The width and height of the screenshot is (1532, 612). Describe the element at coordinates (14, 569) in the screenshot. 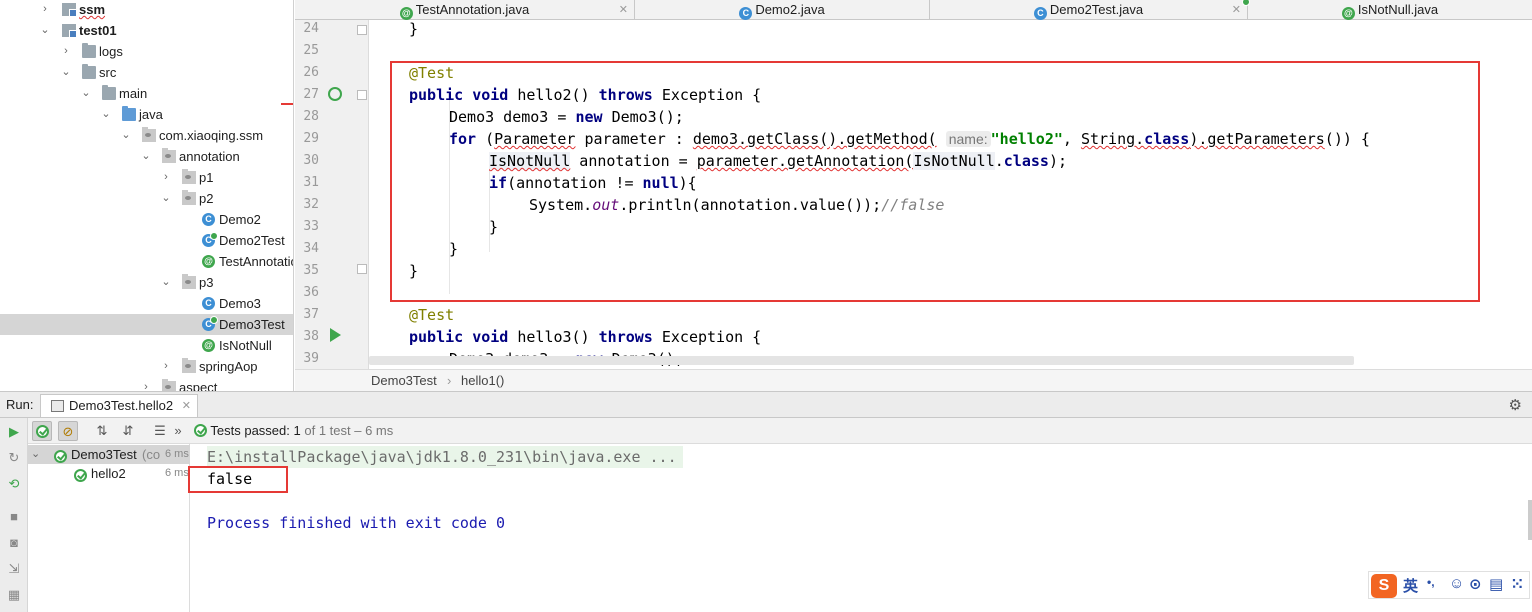

I see `export-icon: ⇲` at that location.